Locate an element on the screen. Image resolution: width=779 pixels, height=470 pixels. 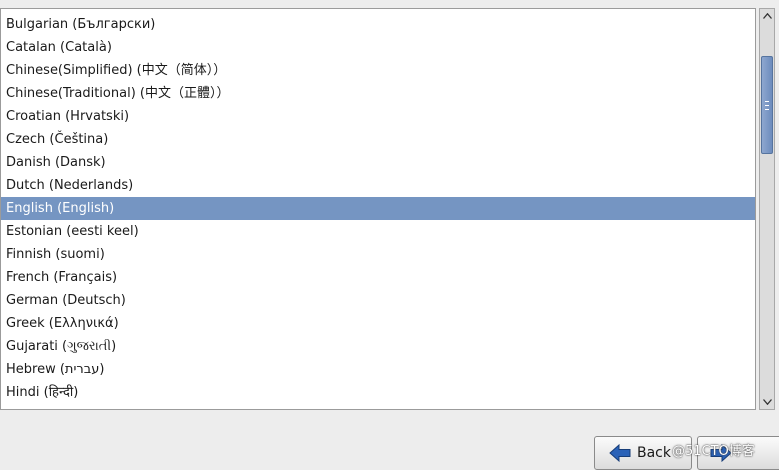
language-label: Hindi (हिन्दी) is located at coordinates (42, 392).